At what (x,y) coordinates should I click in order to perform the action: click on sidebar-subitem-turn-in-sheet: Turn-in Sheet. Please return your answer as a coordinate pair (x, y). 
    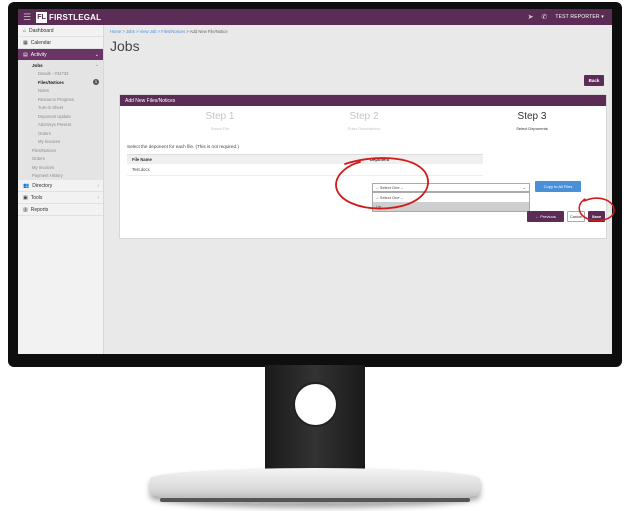
    Looking at the image, I should click on (60, 108).